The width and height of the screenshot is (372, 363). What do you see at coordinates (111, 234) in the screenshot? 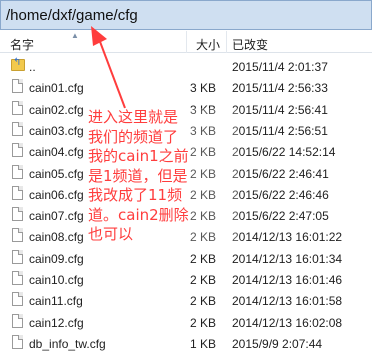
I see `annotation-line: 也可以` at bounding box center [111, 234].